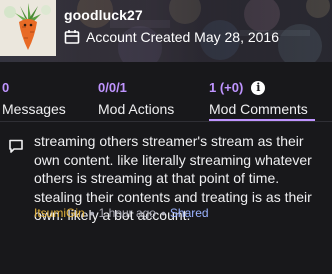  Describe the element at coordinates (258, 98) in the screenshot. I see `tab-mod-comments: 1 (+0) i Mod Comments` at that location.